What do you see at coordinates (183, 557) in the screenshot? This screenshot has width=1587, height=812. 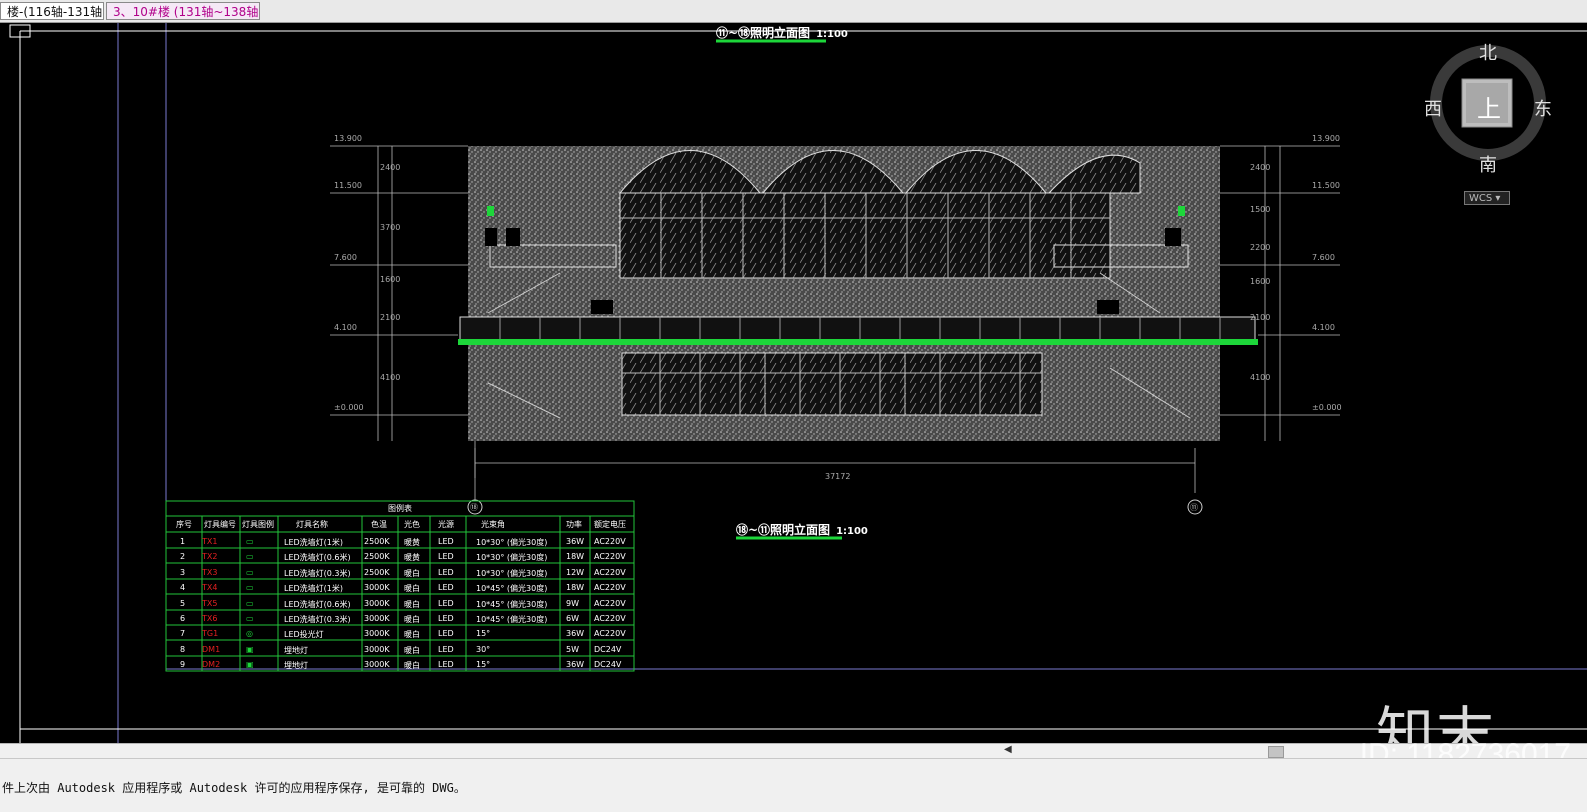 I see `table-cell: 2` at bounding box center [183, 557].